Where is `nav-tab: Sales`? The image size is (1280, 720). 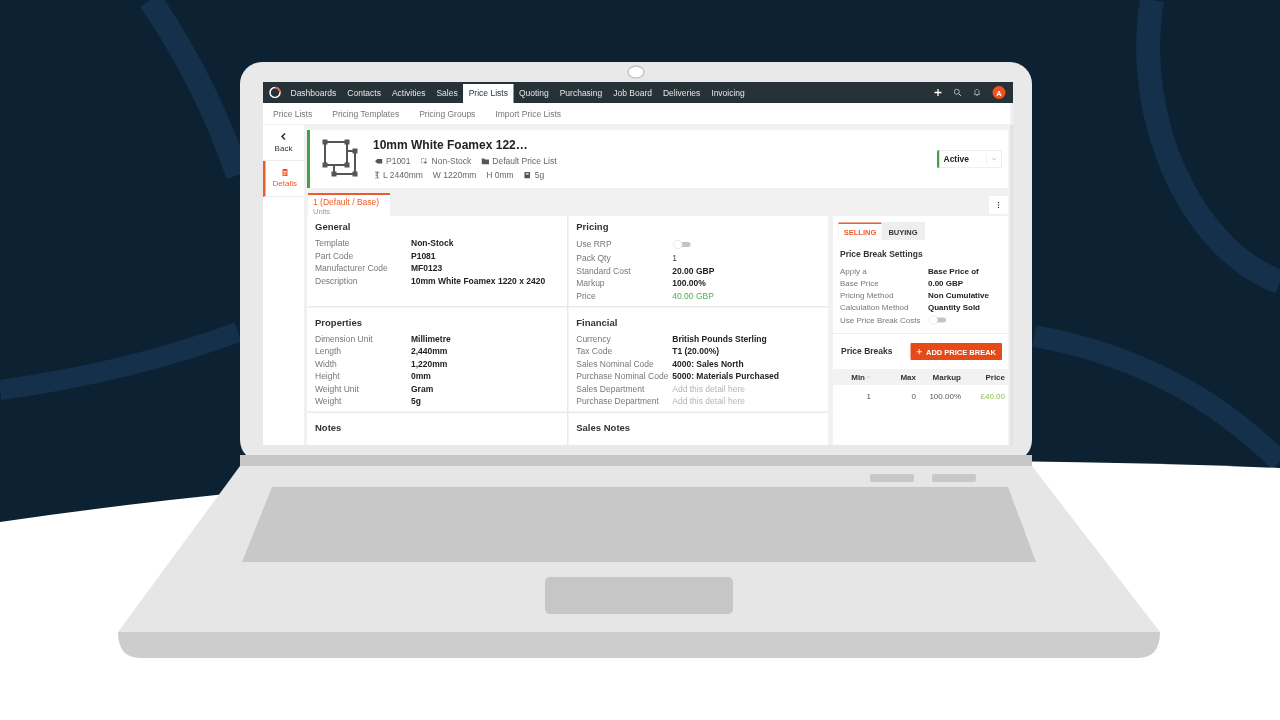
nav-tab: Sales is located at coordinates (447, 93).